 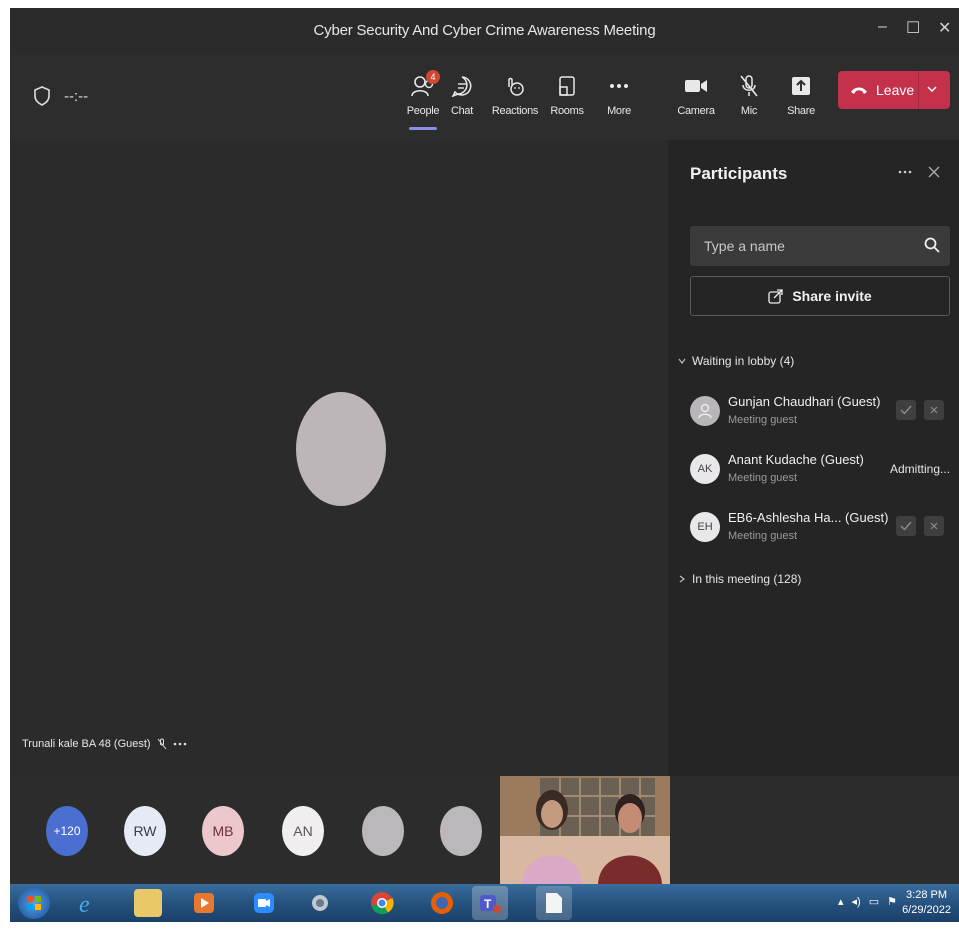 I want to click on reactions-button: Reactions, so click(x=515, y=93).